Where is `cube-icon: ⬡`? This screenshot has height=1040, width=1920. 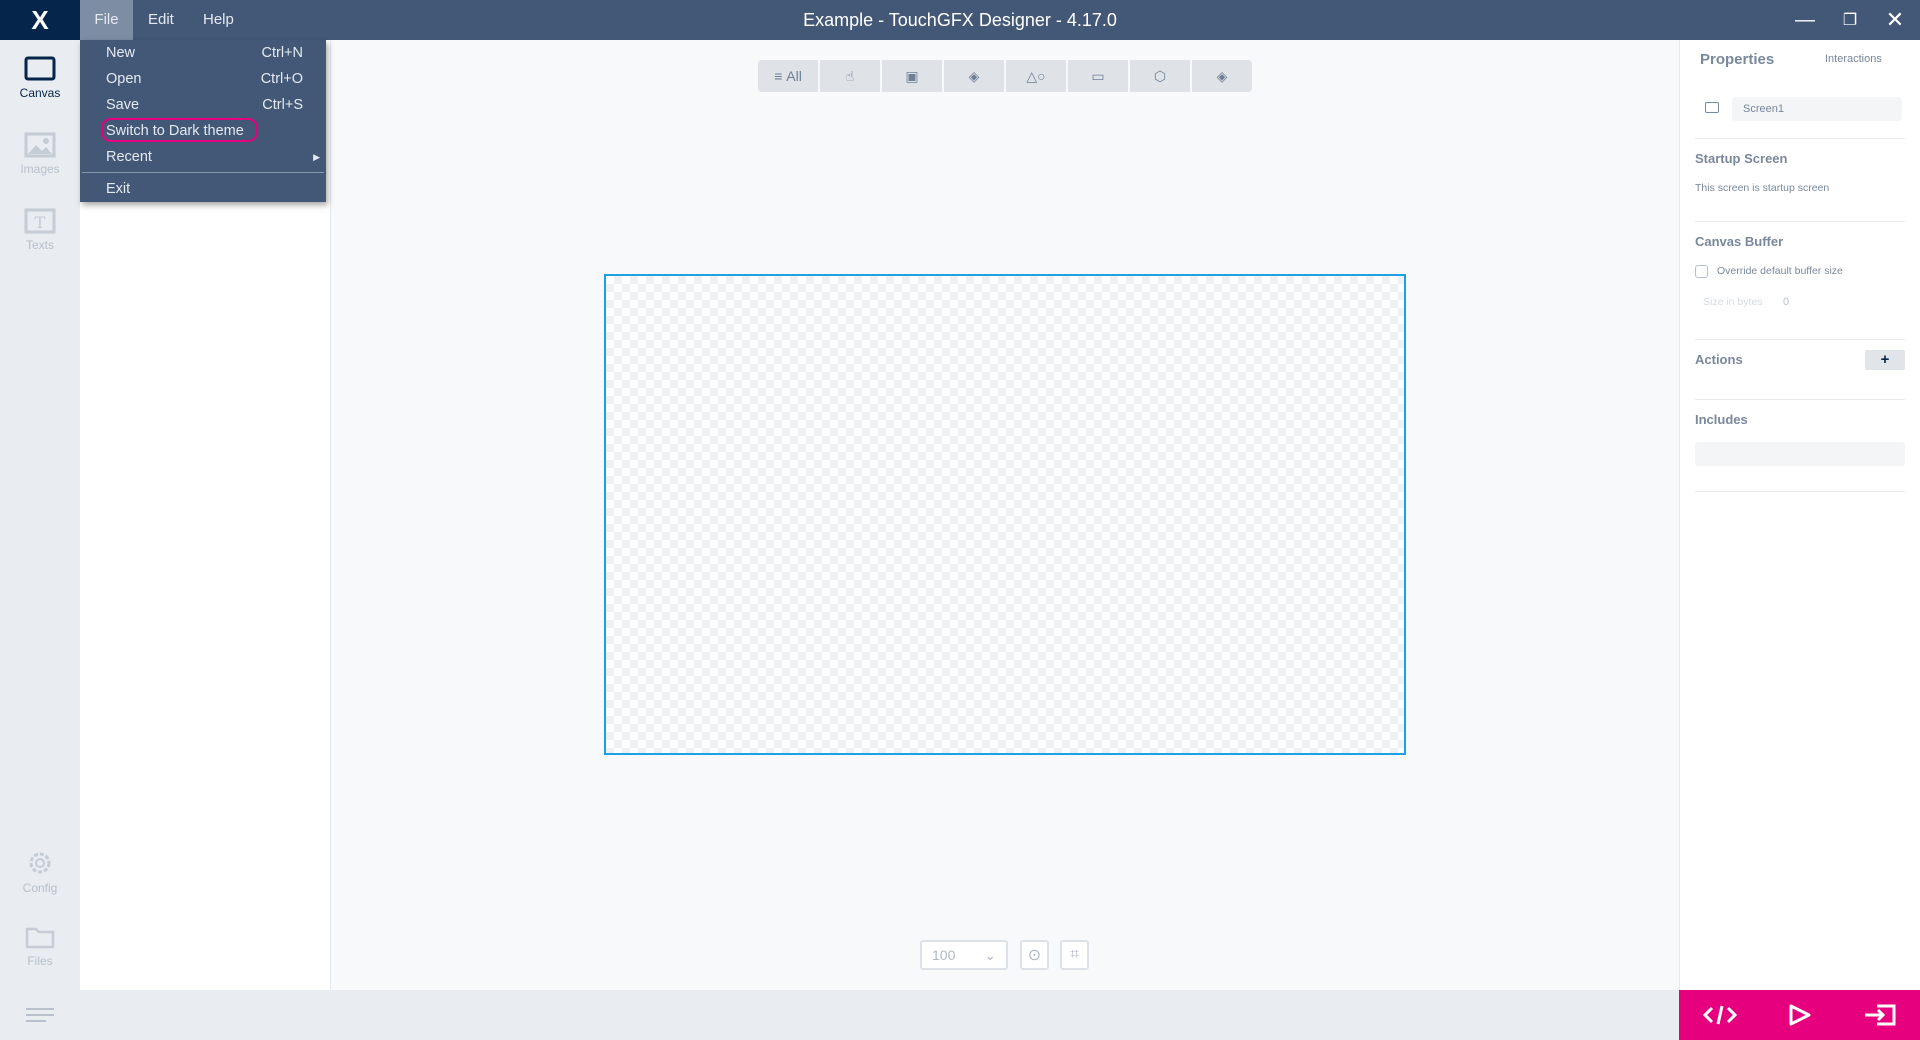
cube-icon: ⬡ is located at coordinates (1160, 75).